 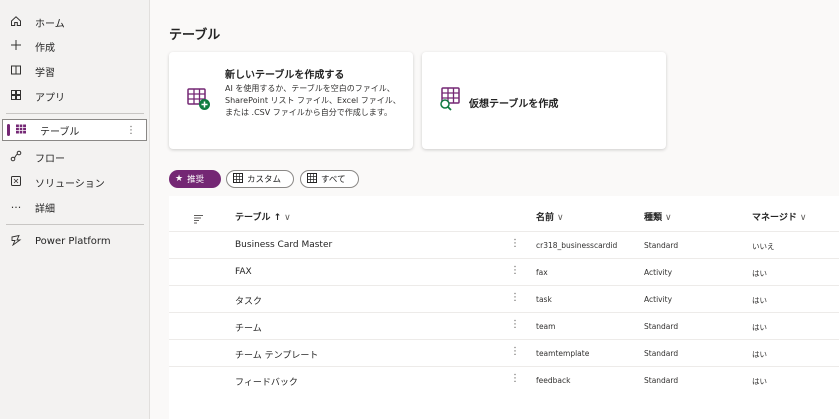 I want to click on solution-icon, so click(x=16, y=182).